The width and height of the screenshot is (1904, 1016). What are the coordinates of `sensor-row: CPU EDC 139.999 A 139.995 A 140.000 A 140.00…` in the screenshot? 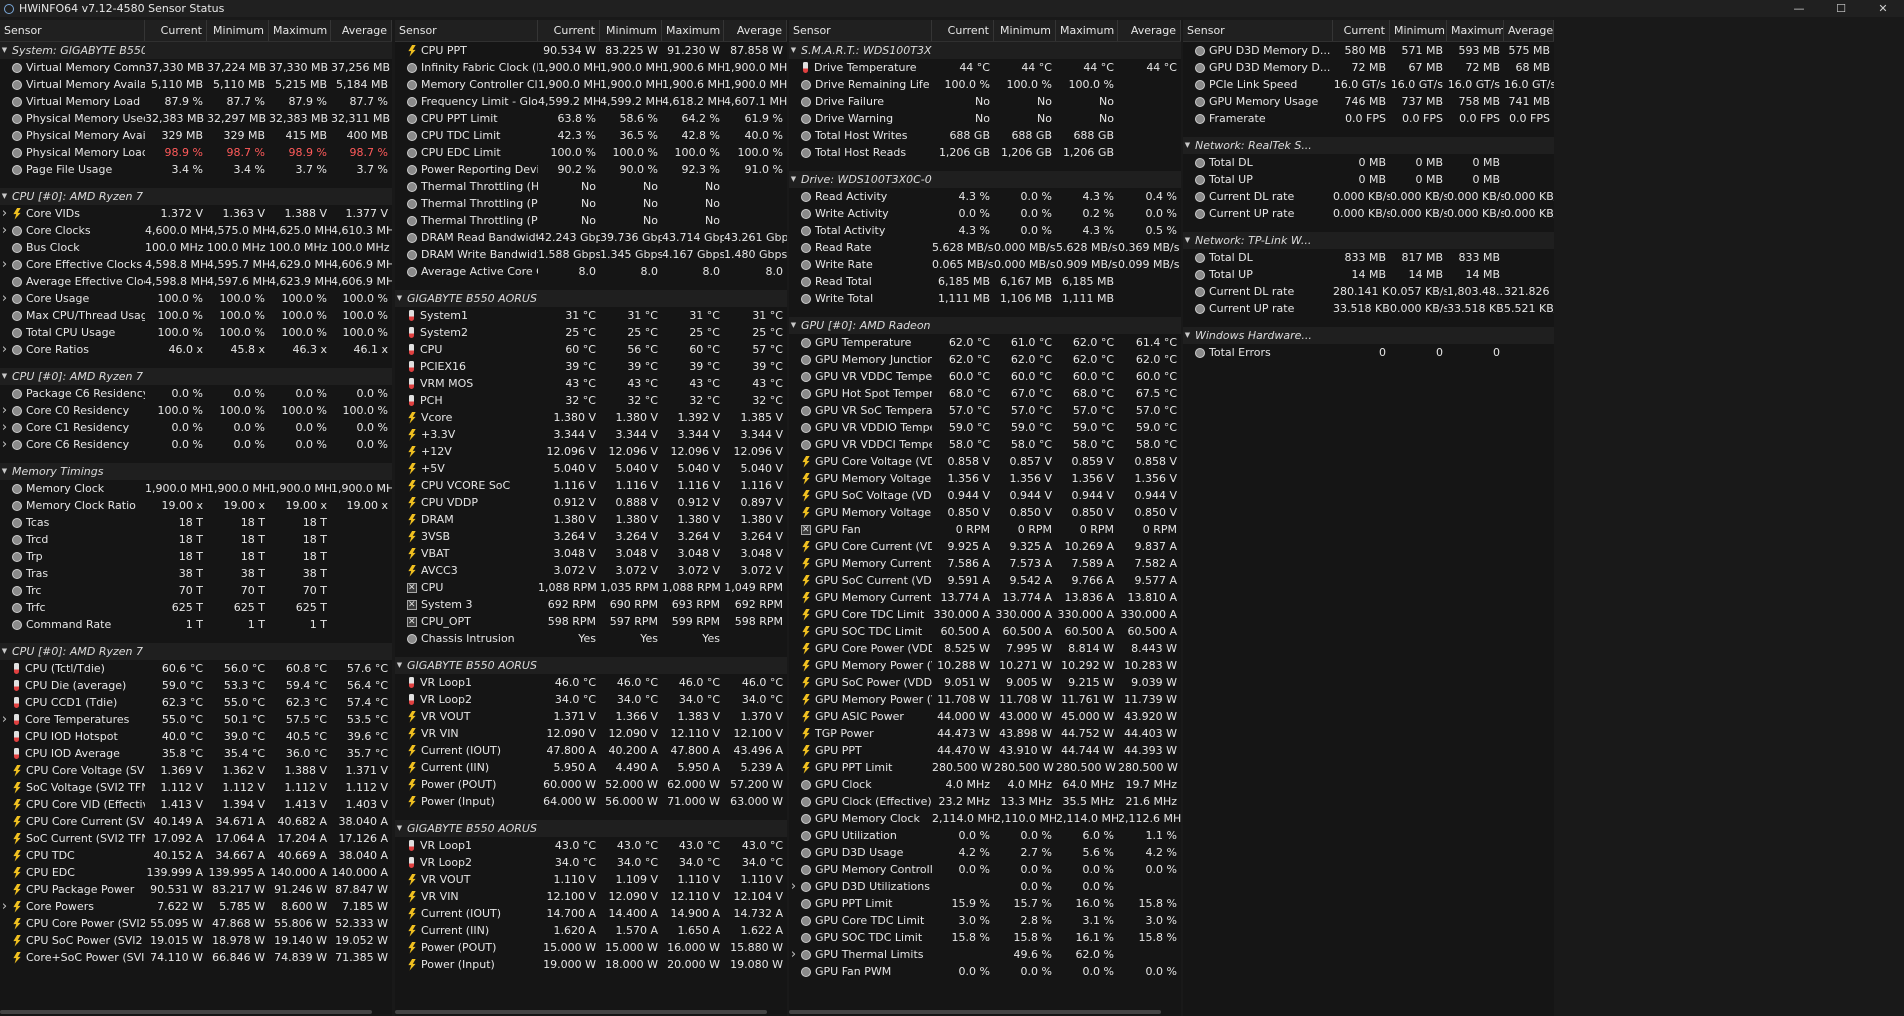 It's located at (196, 872).